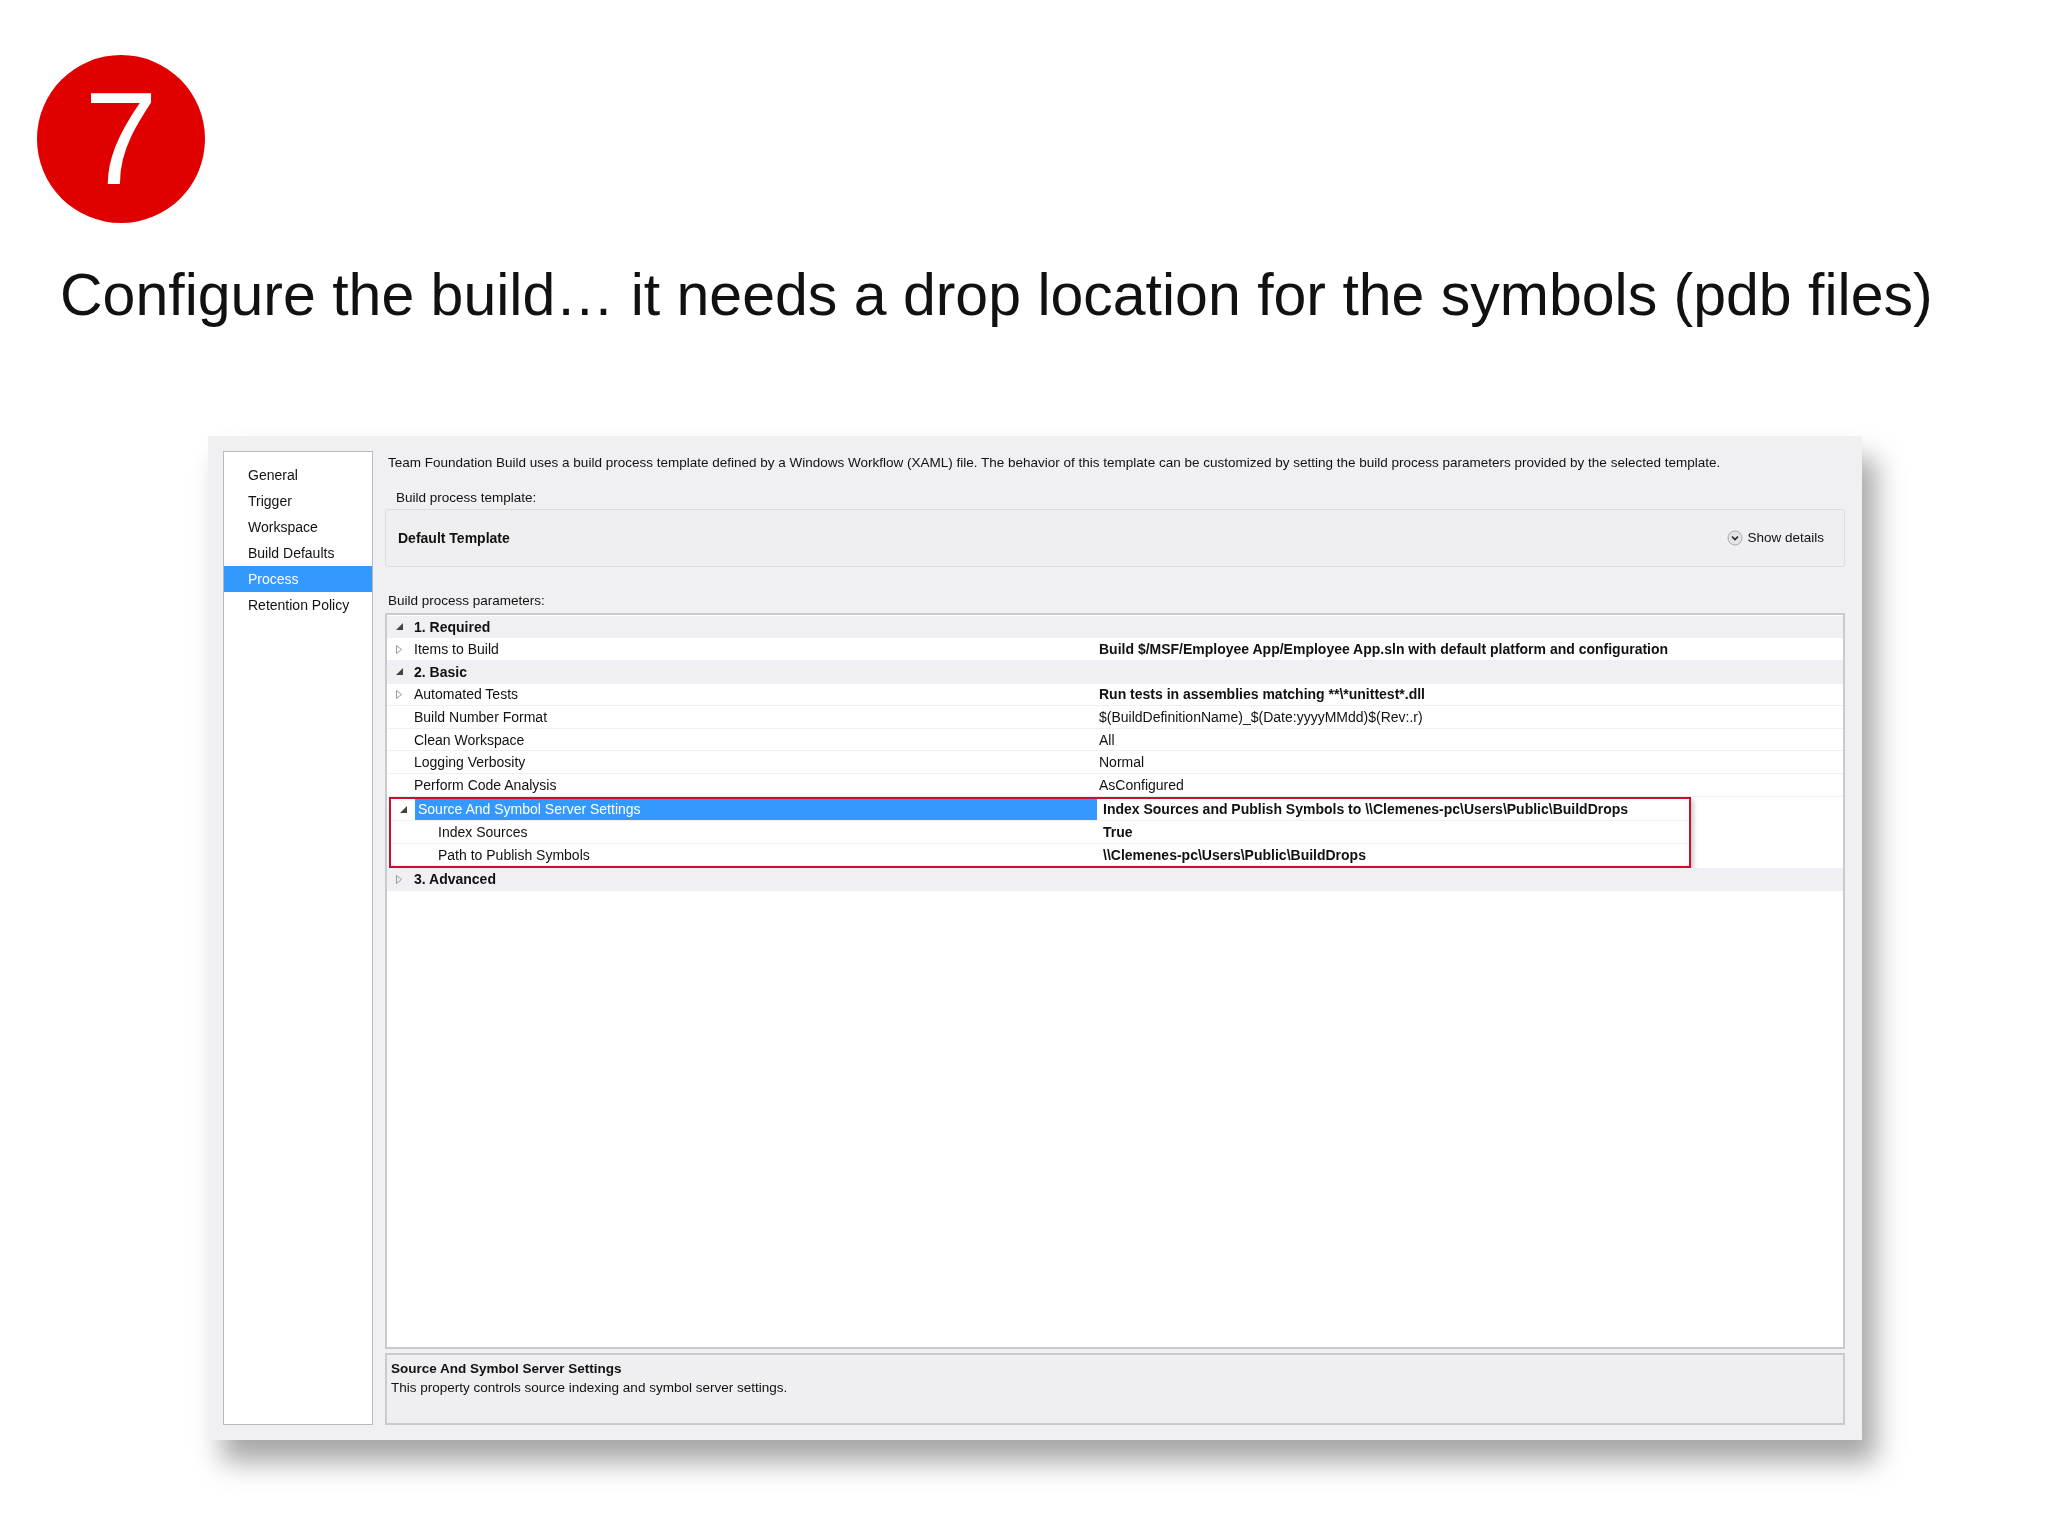 The width and height of the screenshot is (2048, 1536). Describe the element at coordinates (756, 809) in the screenshot. I see `property-name: Source And Symbol Server Settings` at that location.